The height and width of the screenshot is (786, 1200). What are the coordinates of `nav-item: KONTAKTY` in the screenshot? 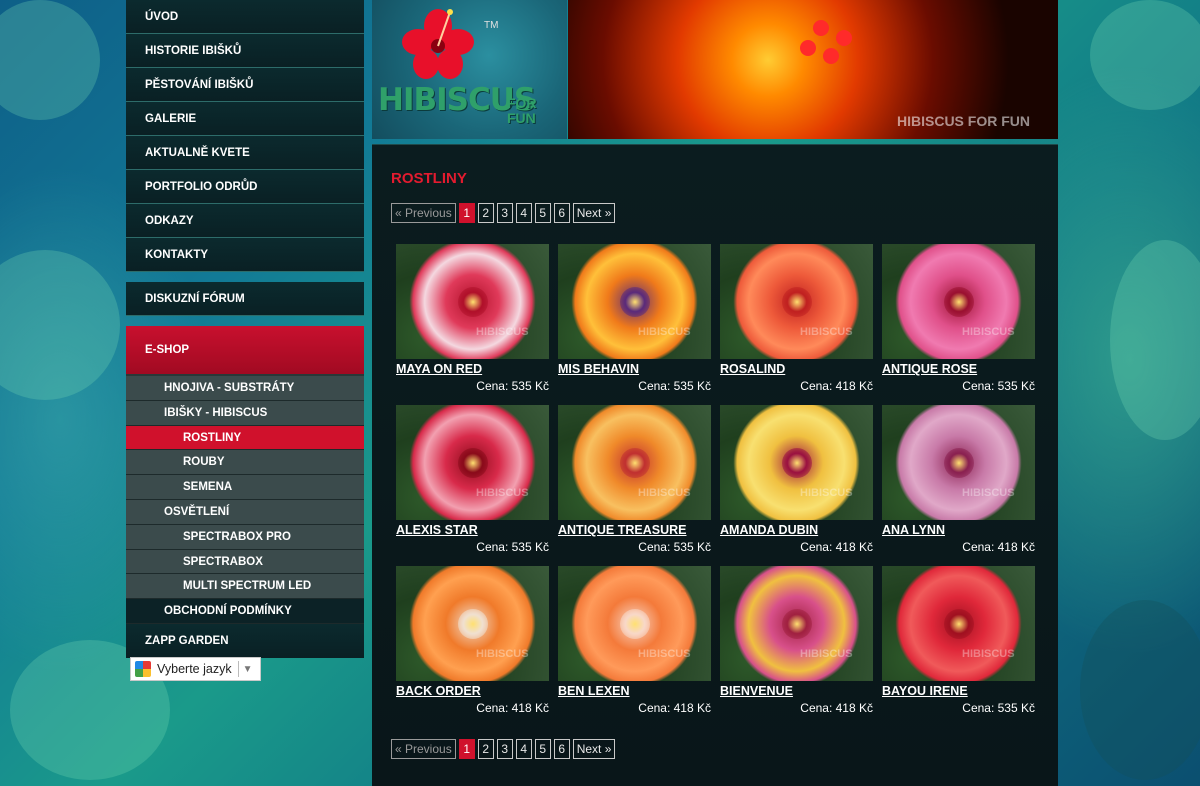 It's located at (245, 255).